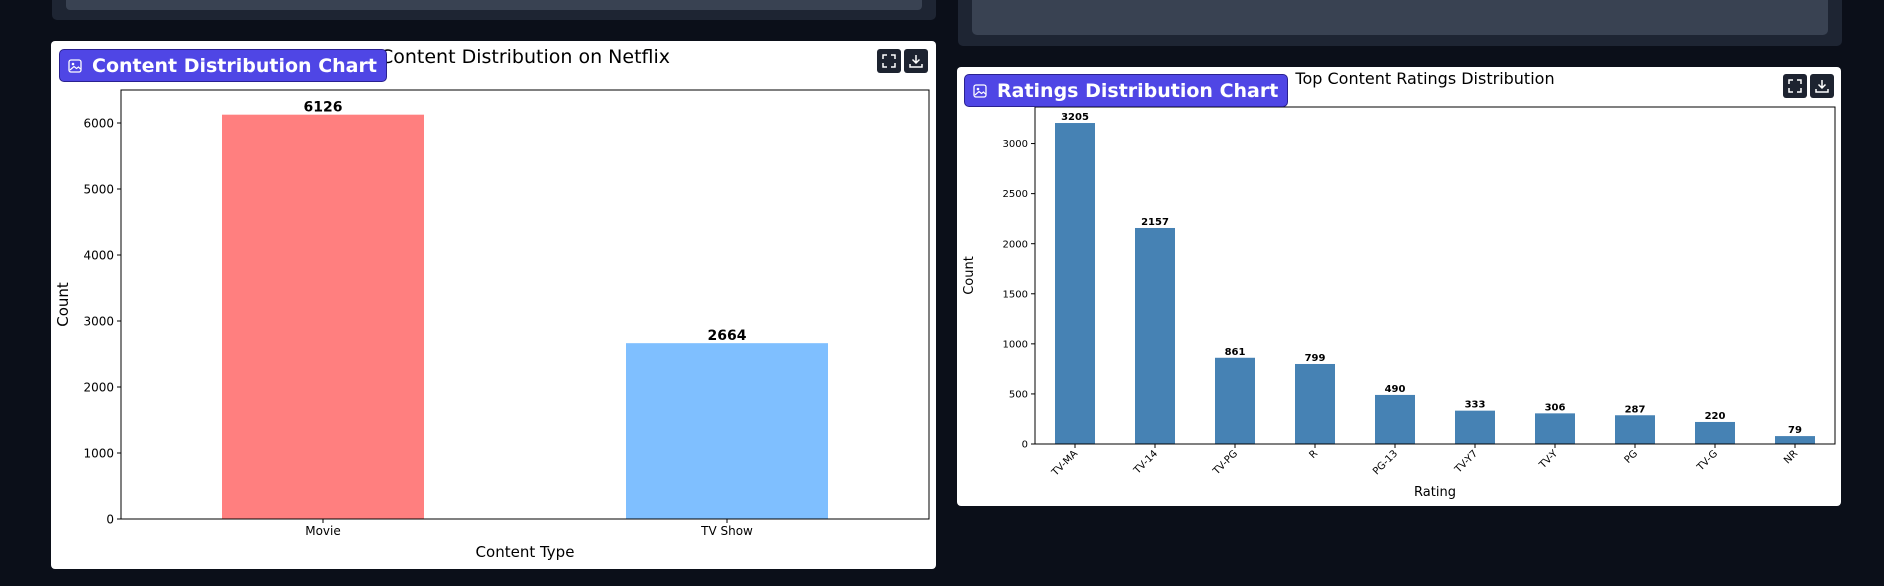 This screenshot has width=1884, height=586. I want to click on x-tick-label: TV-G, so click(1708, 461).